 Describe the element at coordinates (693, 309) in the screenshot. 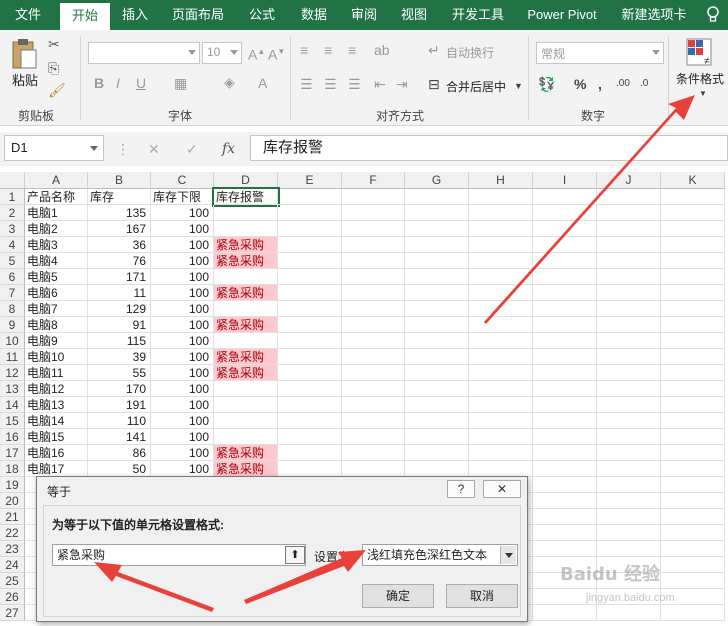

I see `cell-k8` at that location.